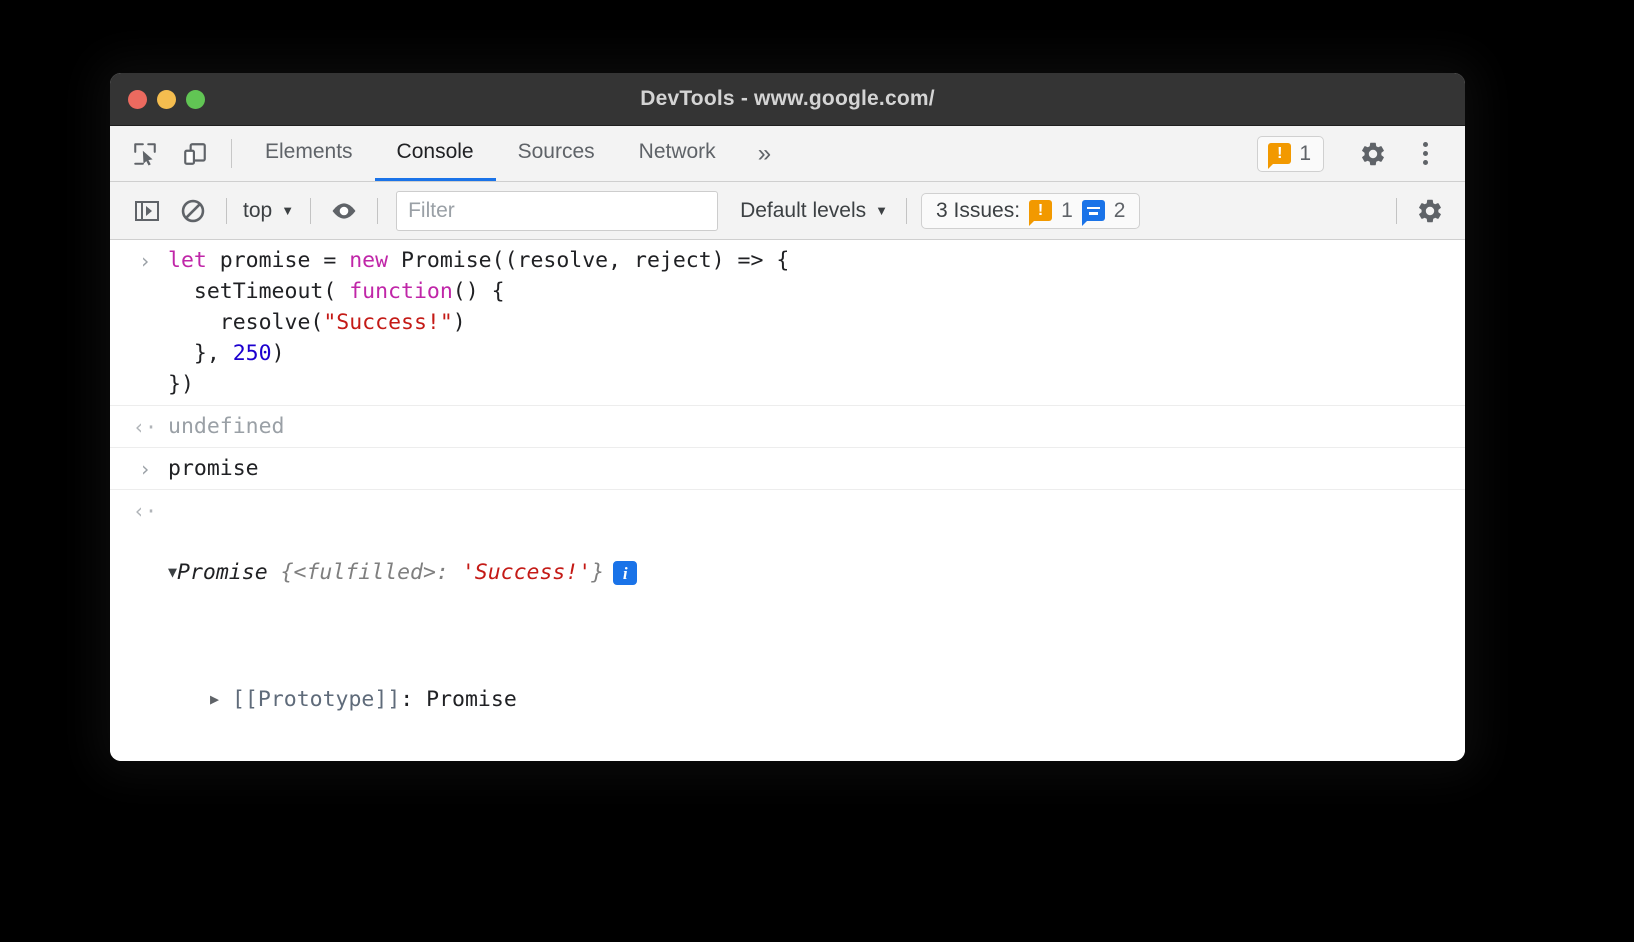 Image resolution: width=1634 pixels, height=942 pixels. I want to click on window-titlebar: DevTools - www.google.com/, so click(787, 99).